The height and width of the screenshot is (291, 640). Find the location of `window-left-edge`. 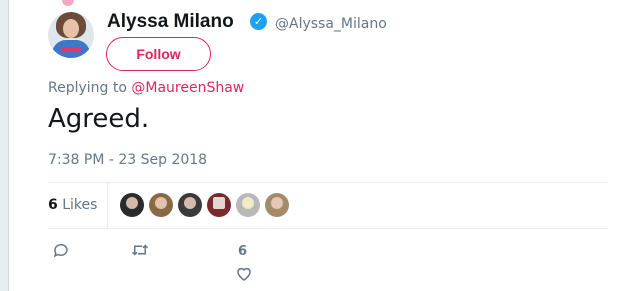

window-left-edge is located at coordinates (4, 145).